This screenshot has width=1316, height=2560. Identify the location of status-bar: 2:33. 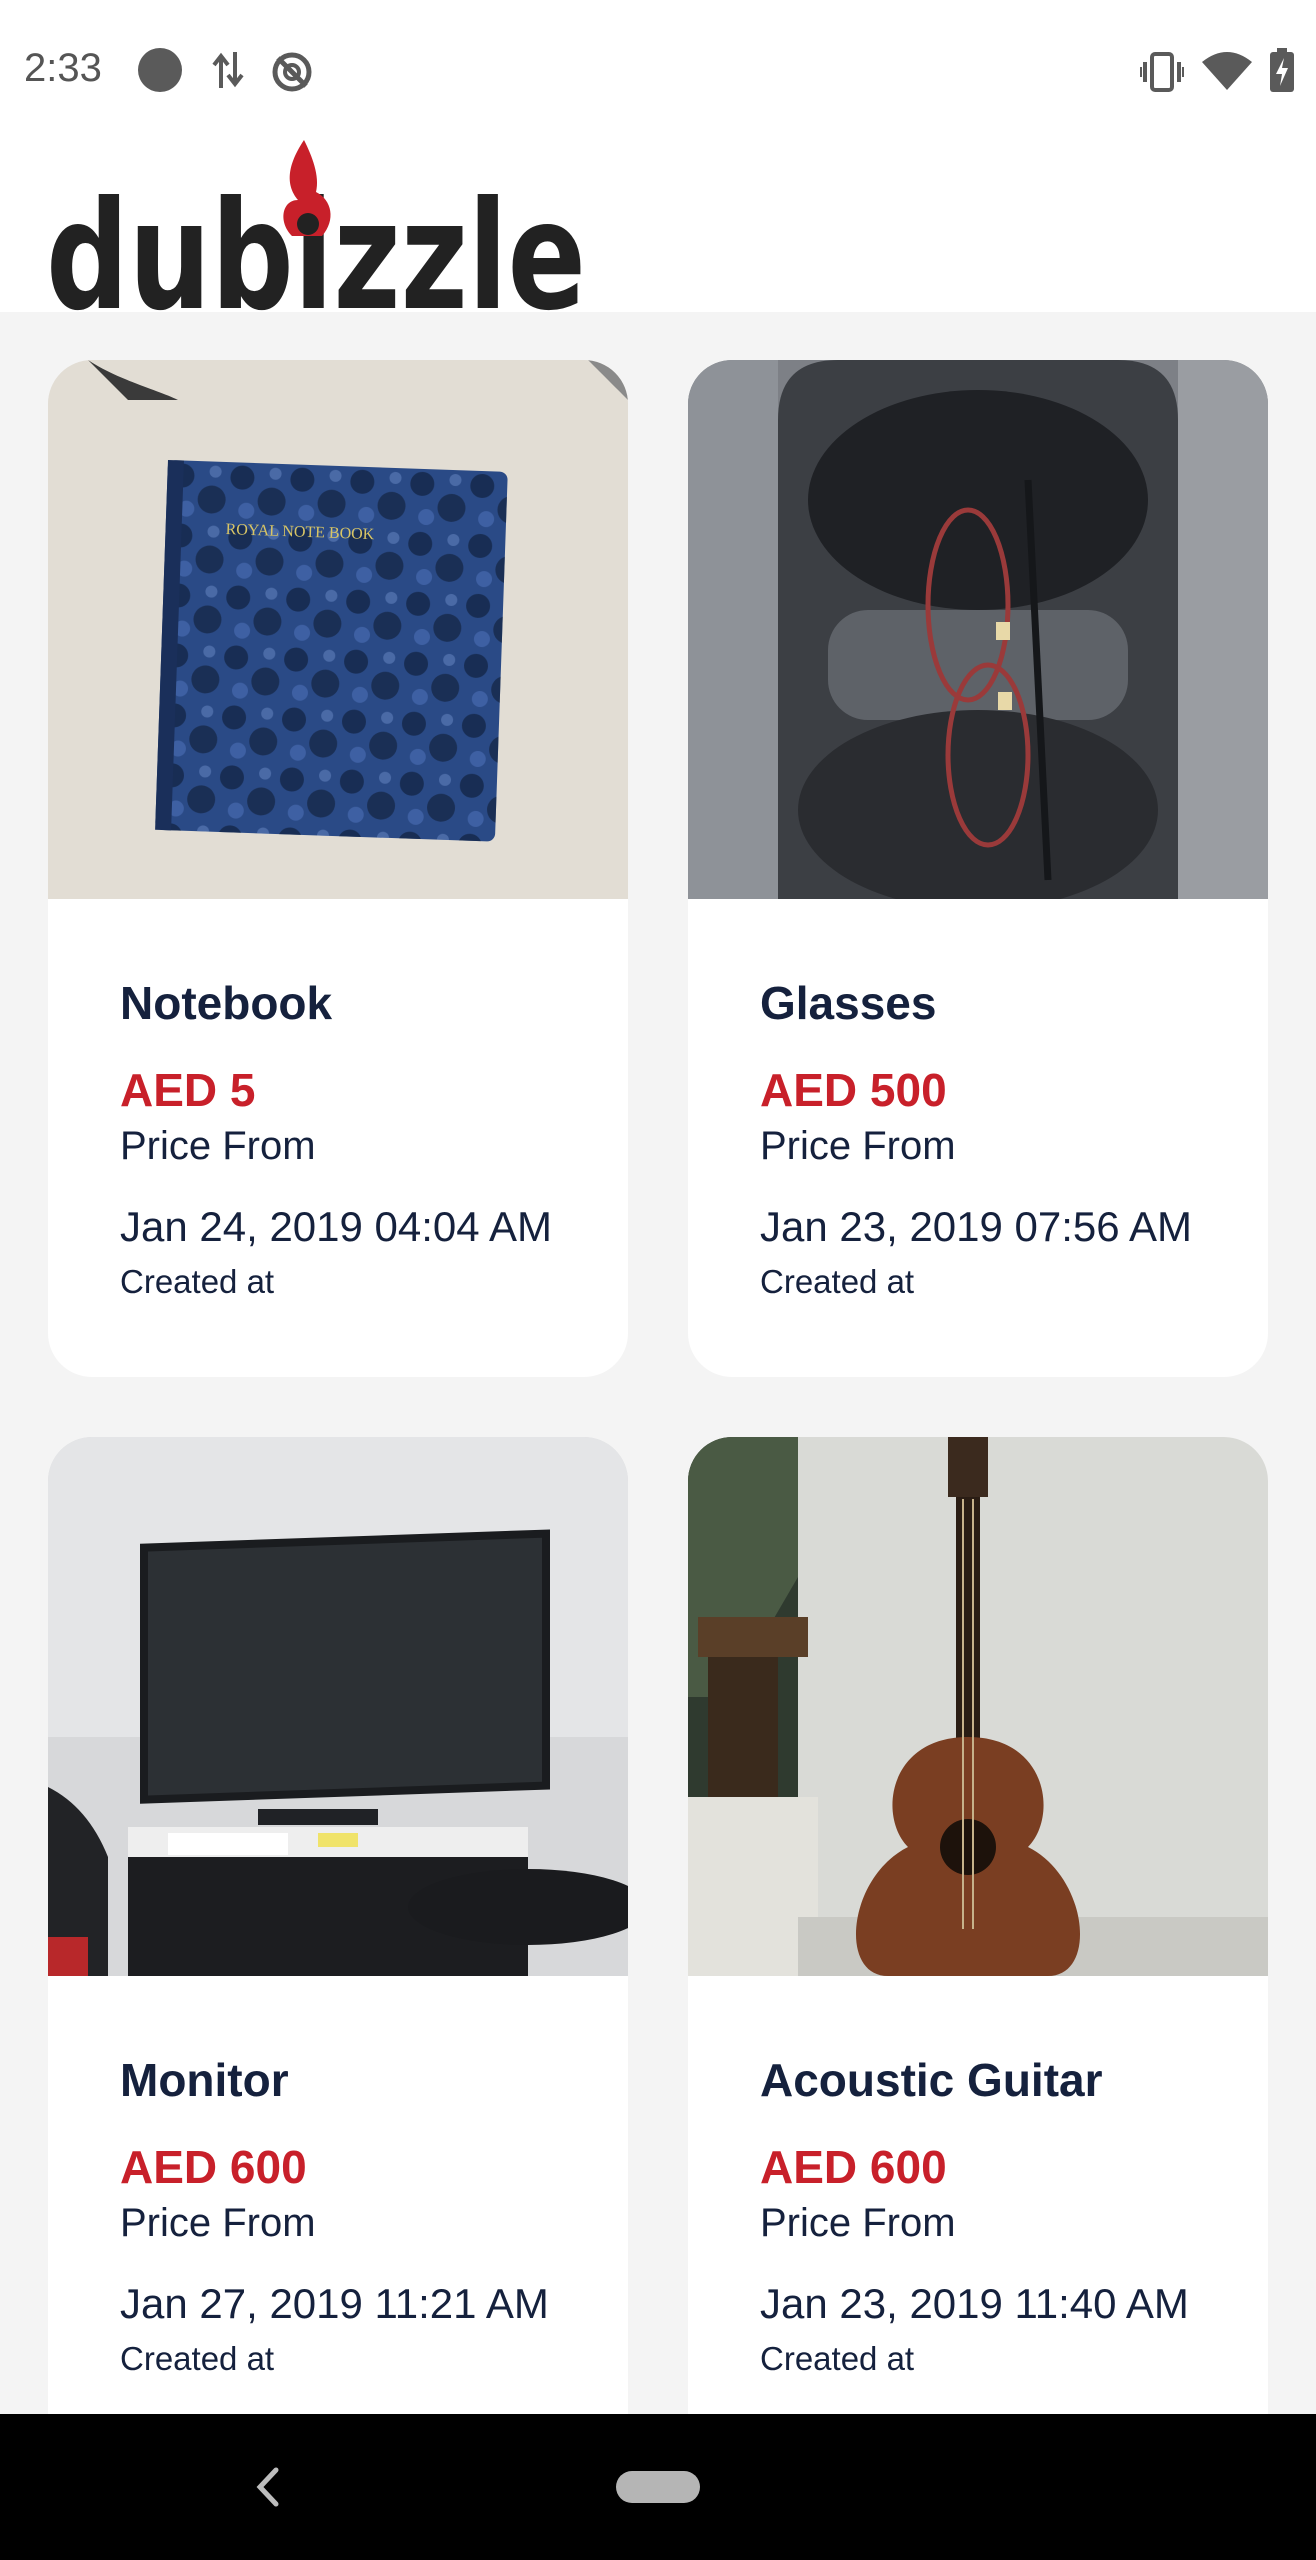
(658, 70).